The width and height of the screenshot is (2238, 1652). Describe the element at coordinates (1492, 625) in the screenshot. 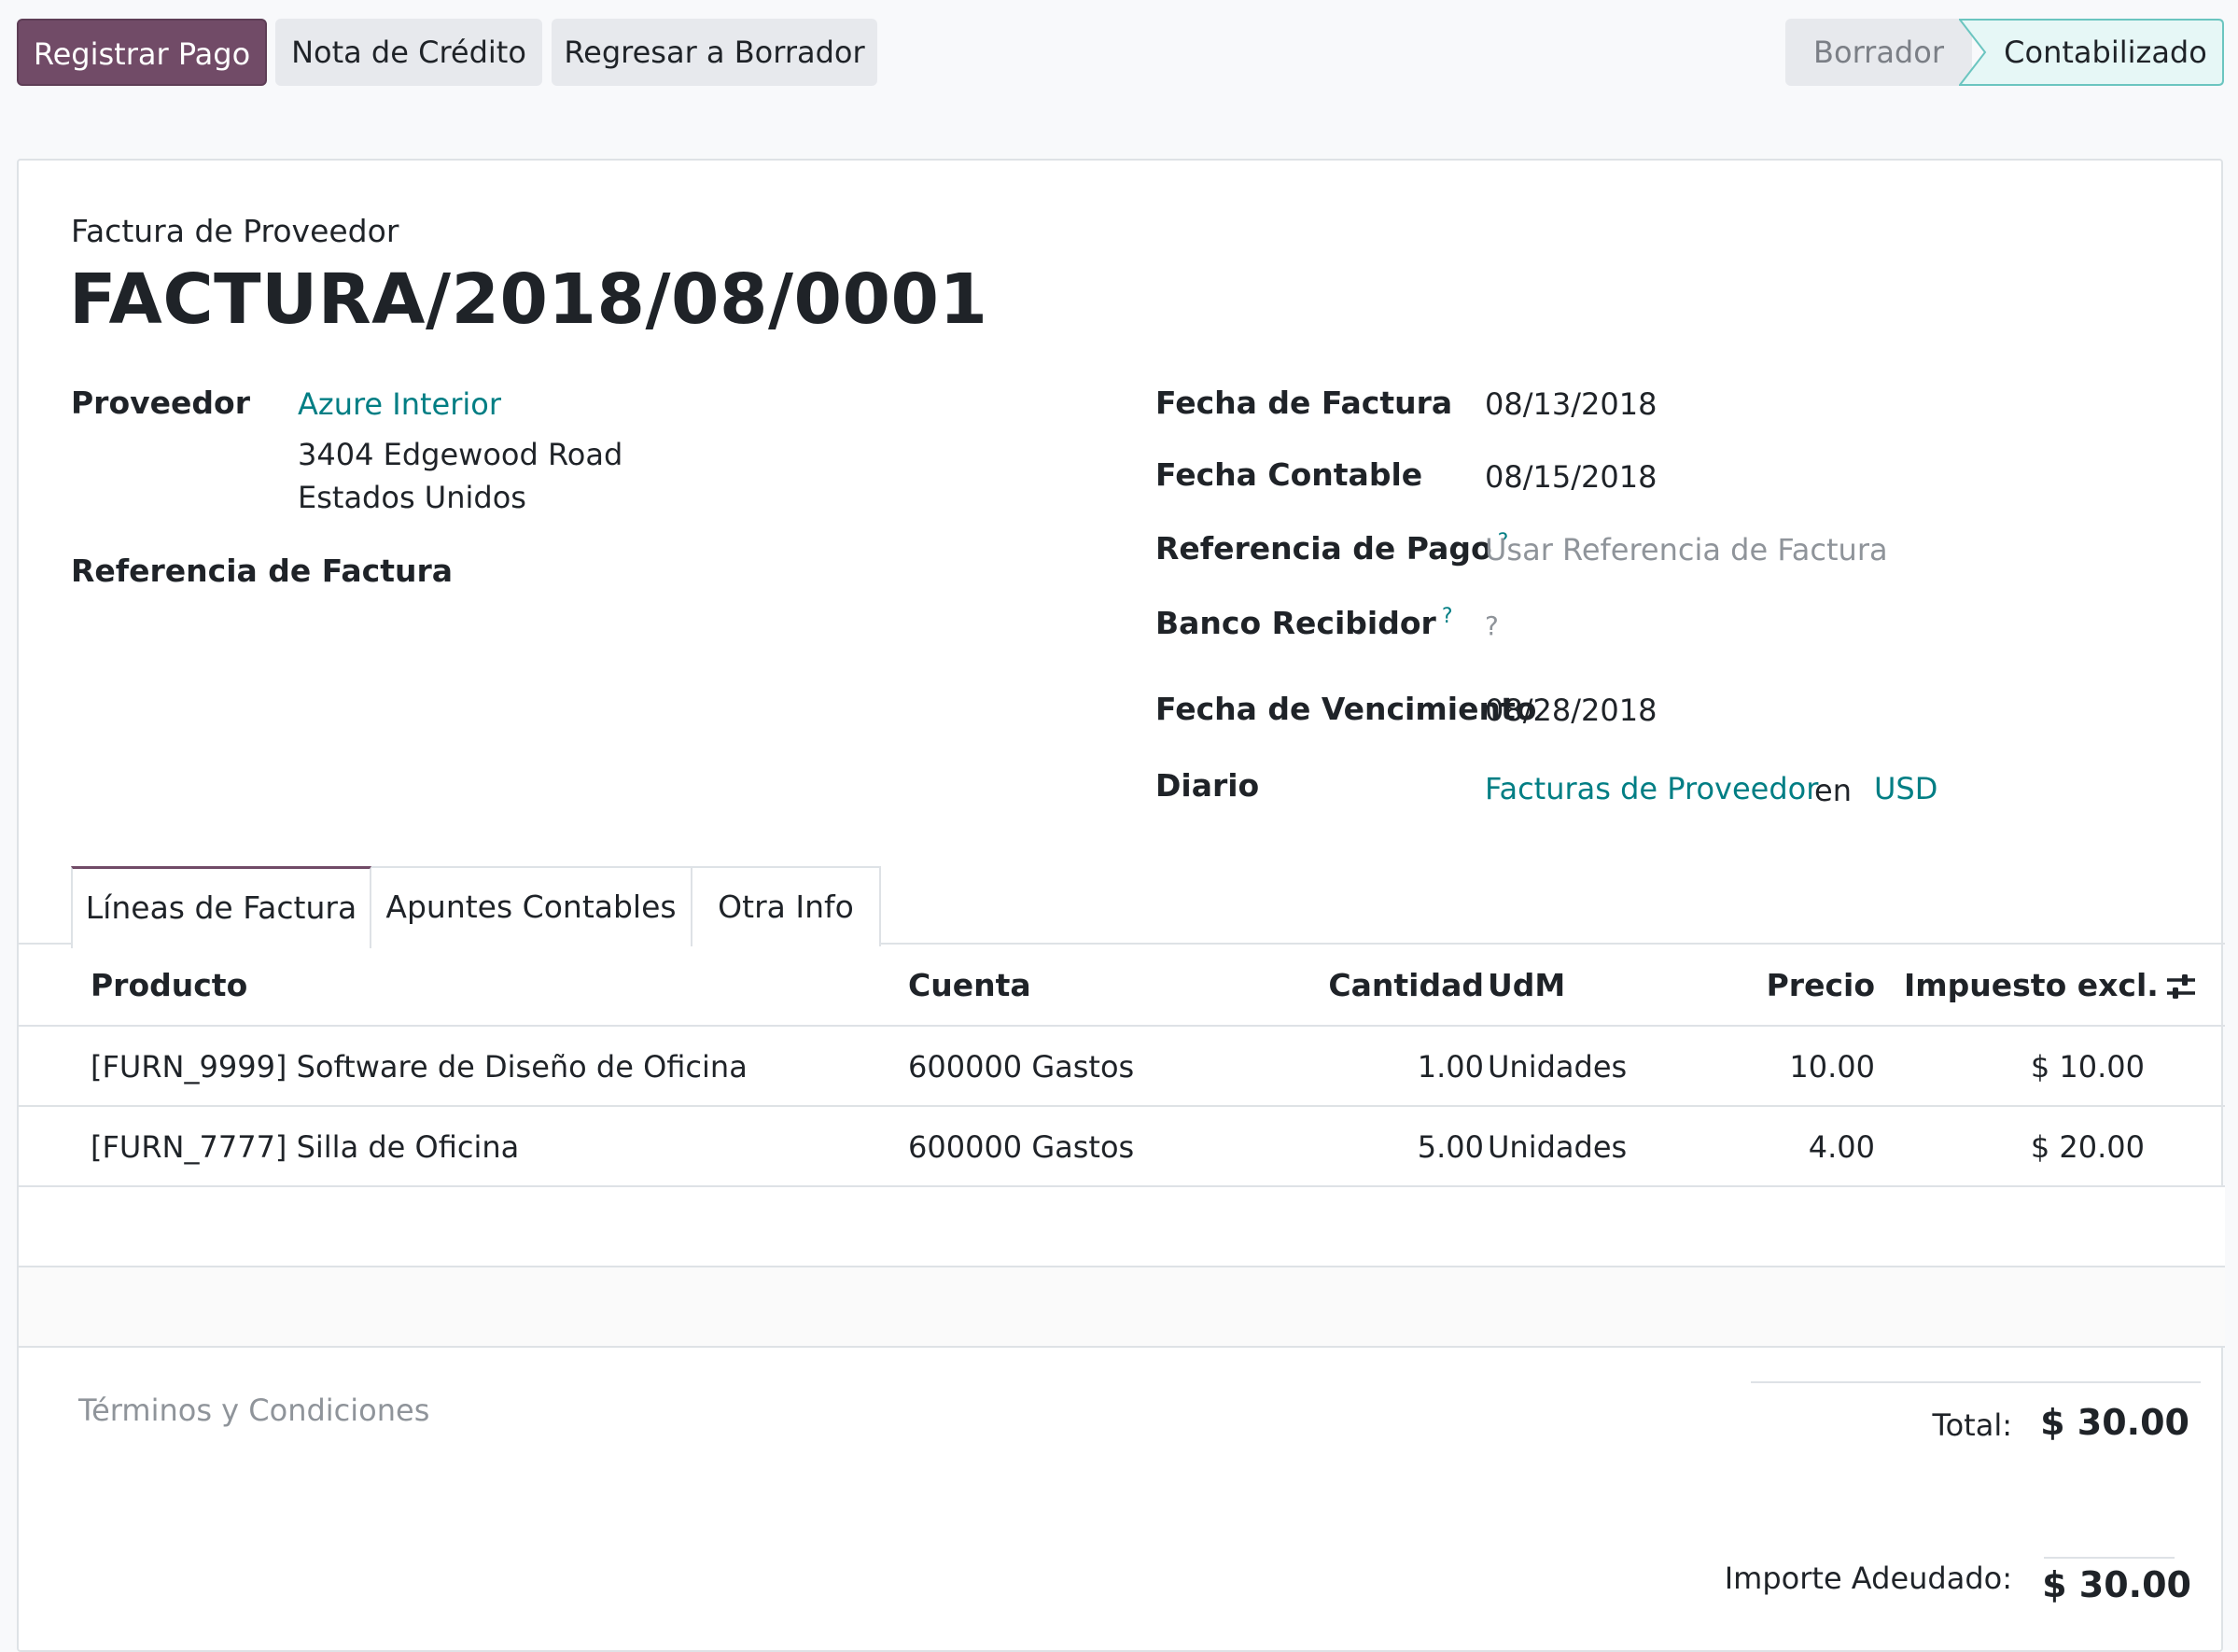

I see `recipient-bank-field: ?` at that location.